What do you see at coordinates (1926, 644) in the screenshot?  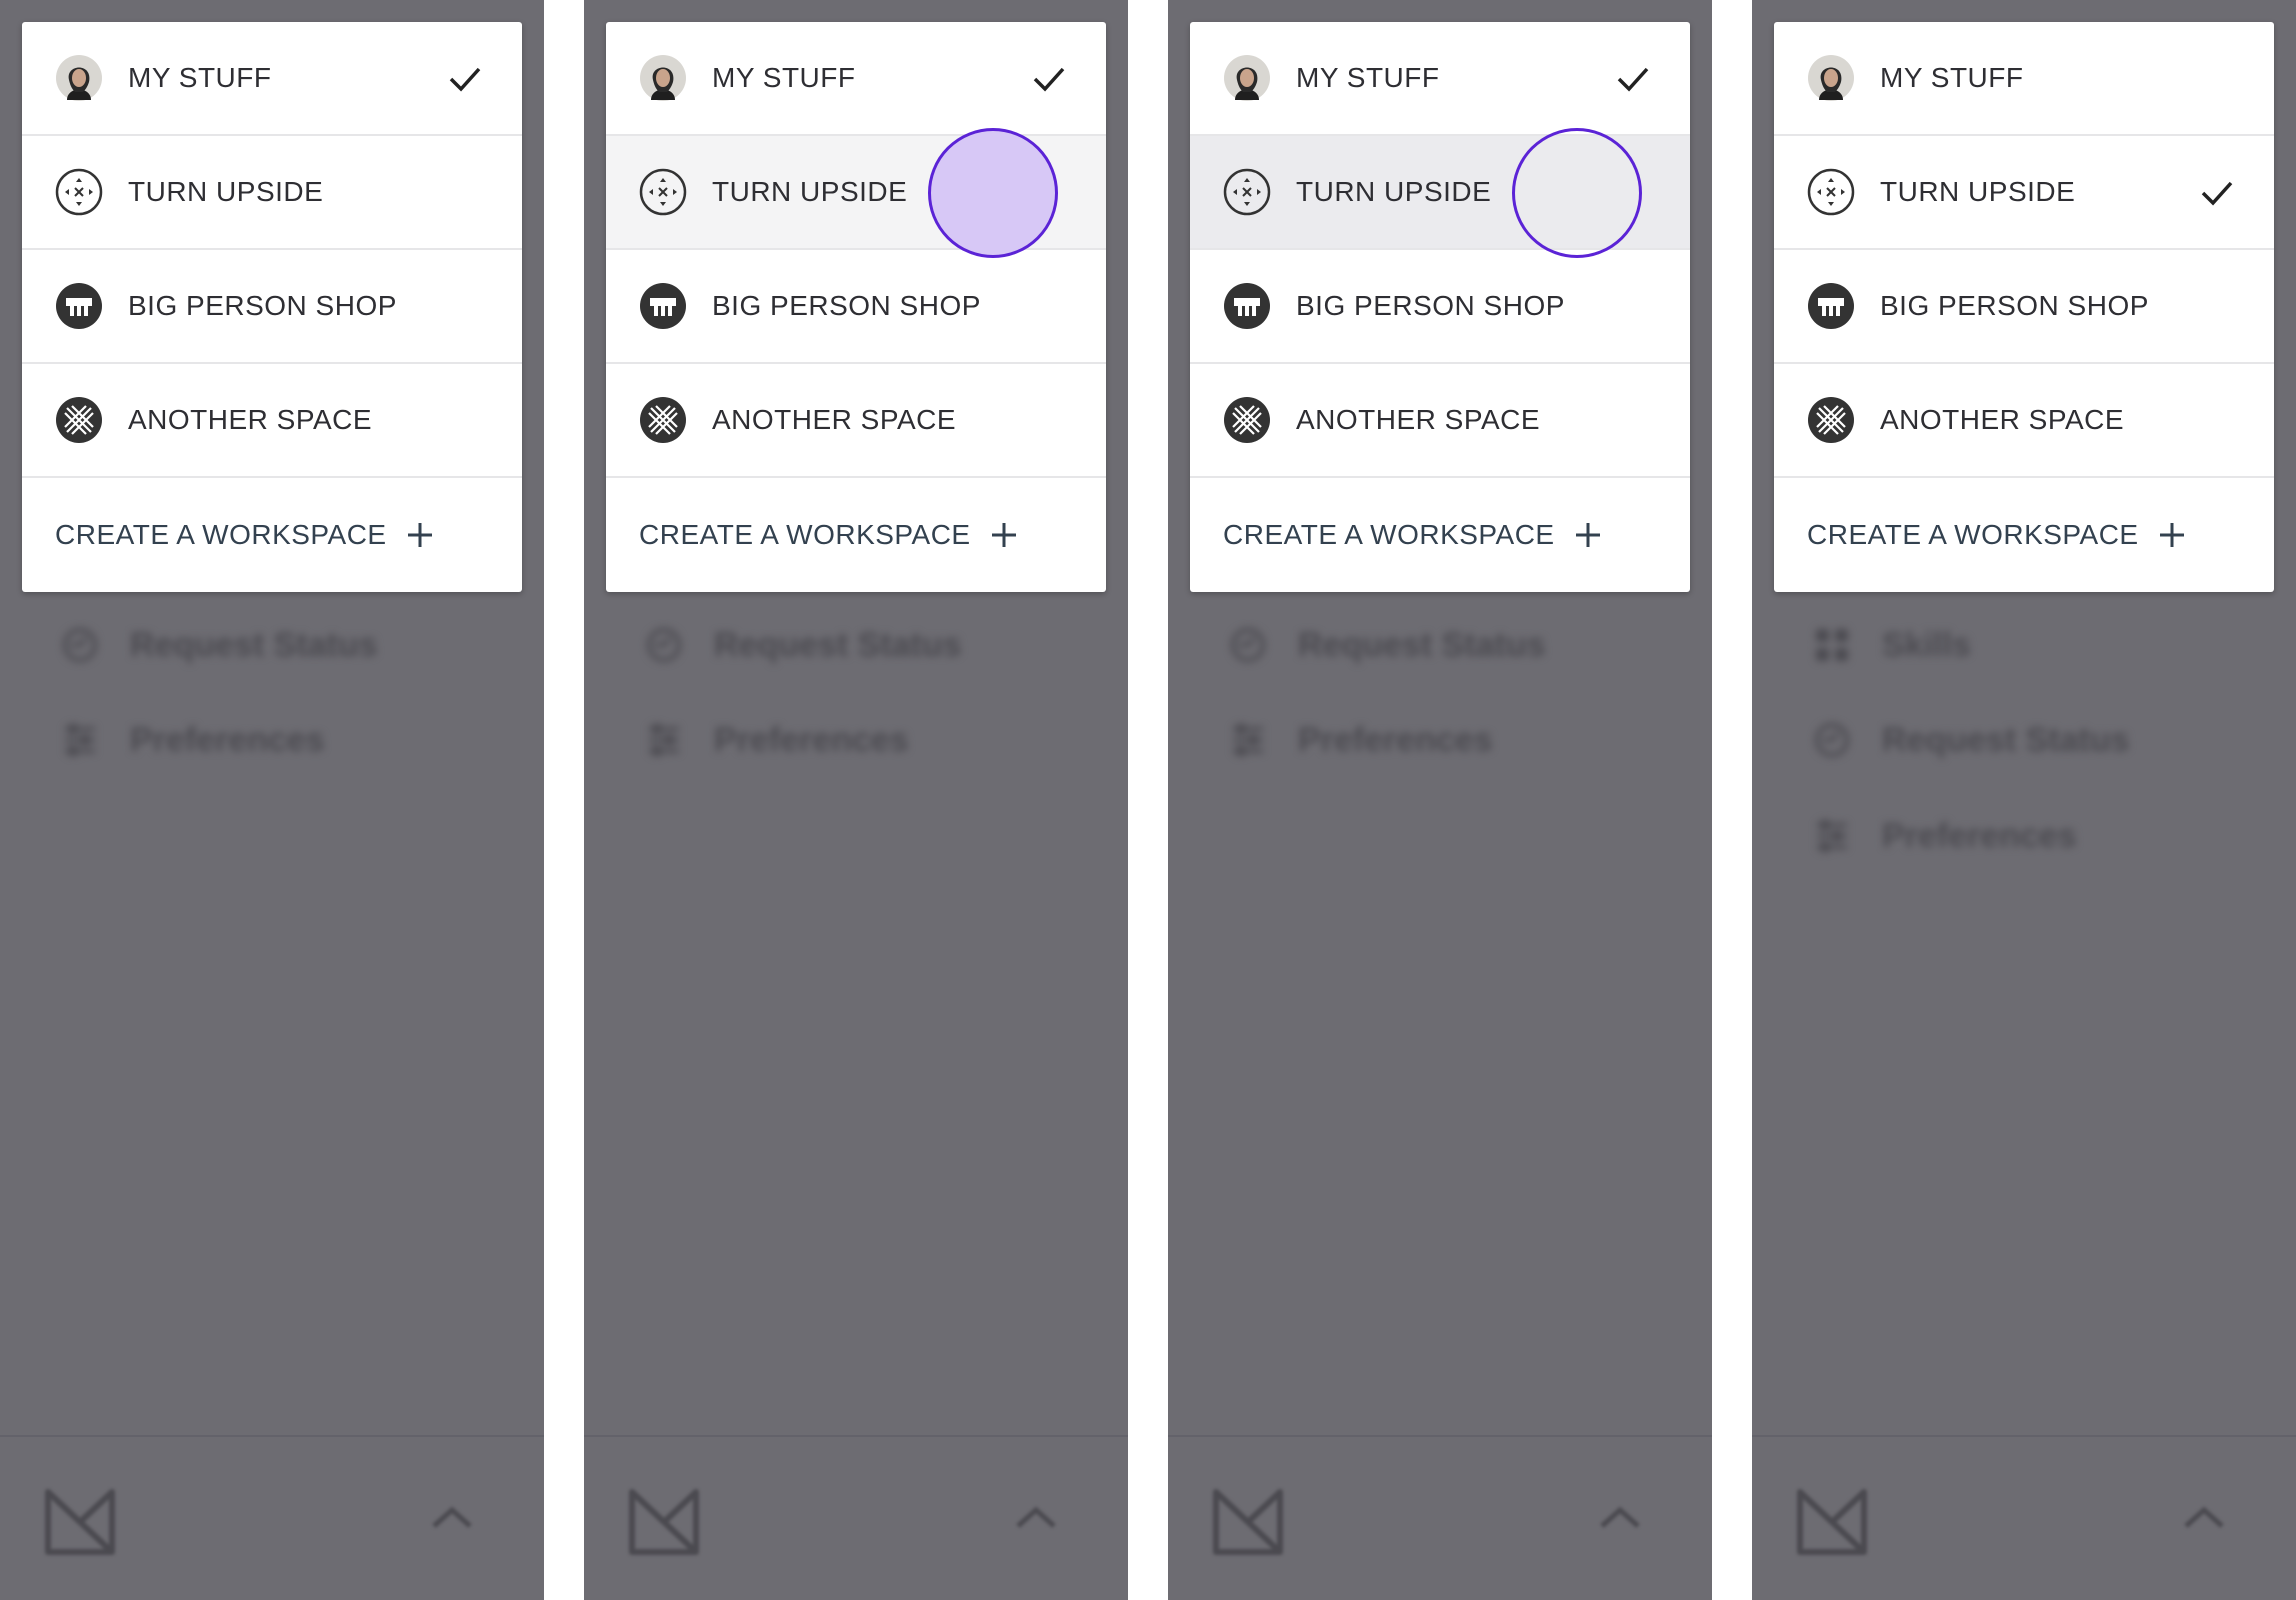 I see `nav-label: Skills` at bounding box center [1926, 644].